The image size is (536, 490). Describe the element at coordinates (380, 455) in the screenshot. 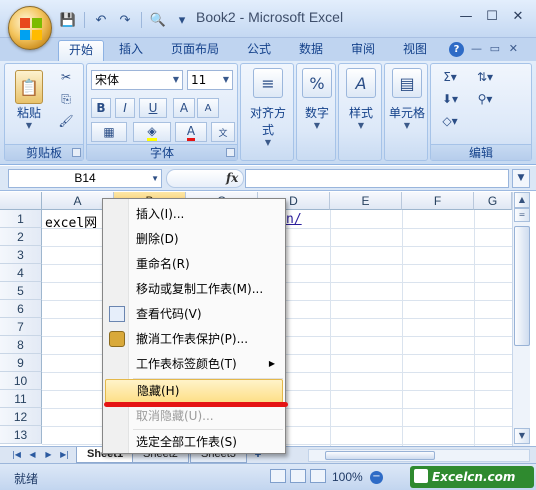

I see `horizontal-scroll-thumb` at that location.